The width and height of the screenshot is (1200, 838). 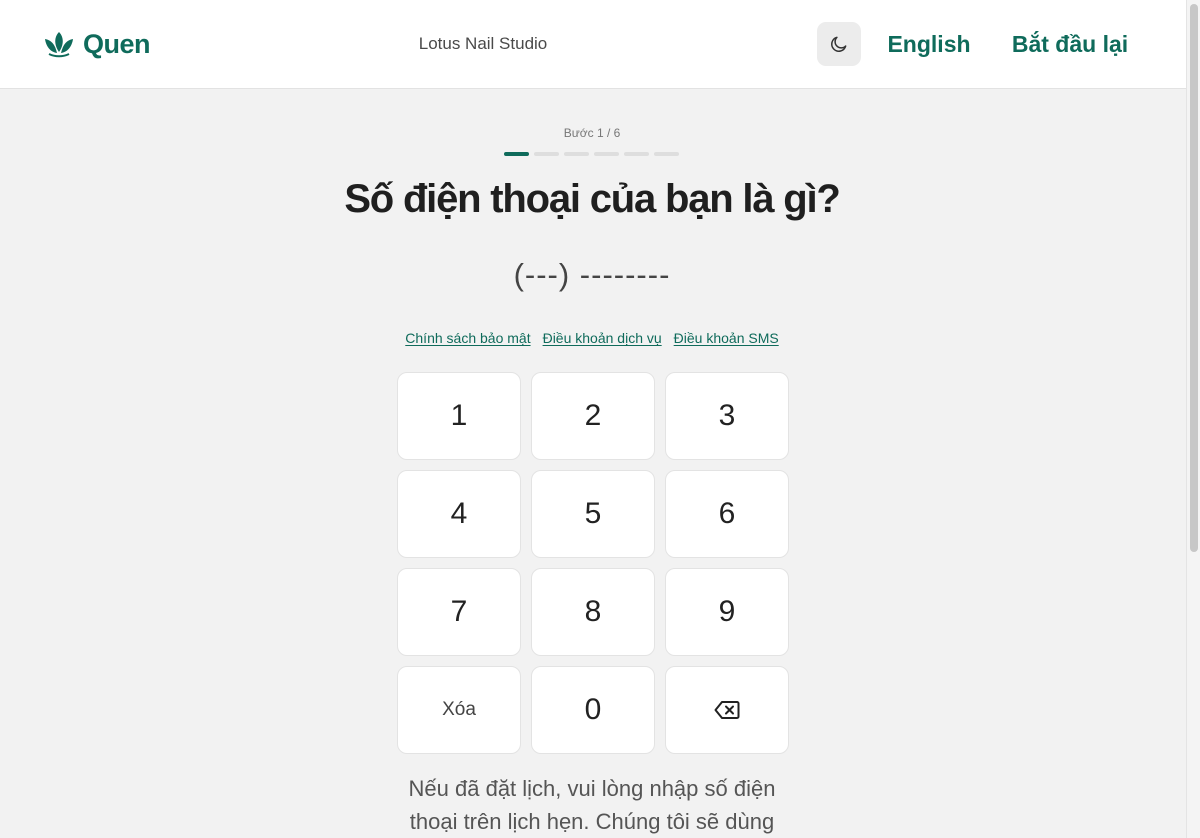 What do you see at coordinates (593, 514) in the screenshot?
I see `key-5: 5` at bounding box center [593, 514].